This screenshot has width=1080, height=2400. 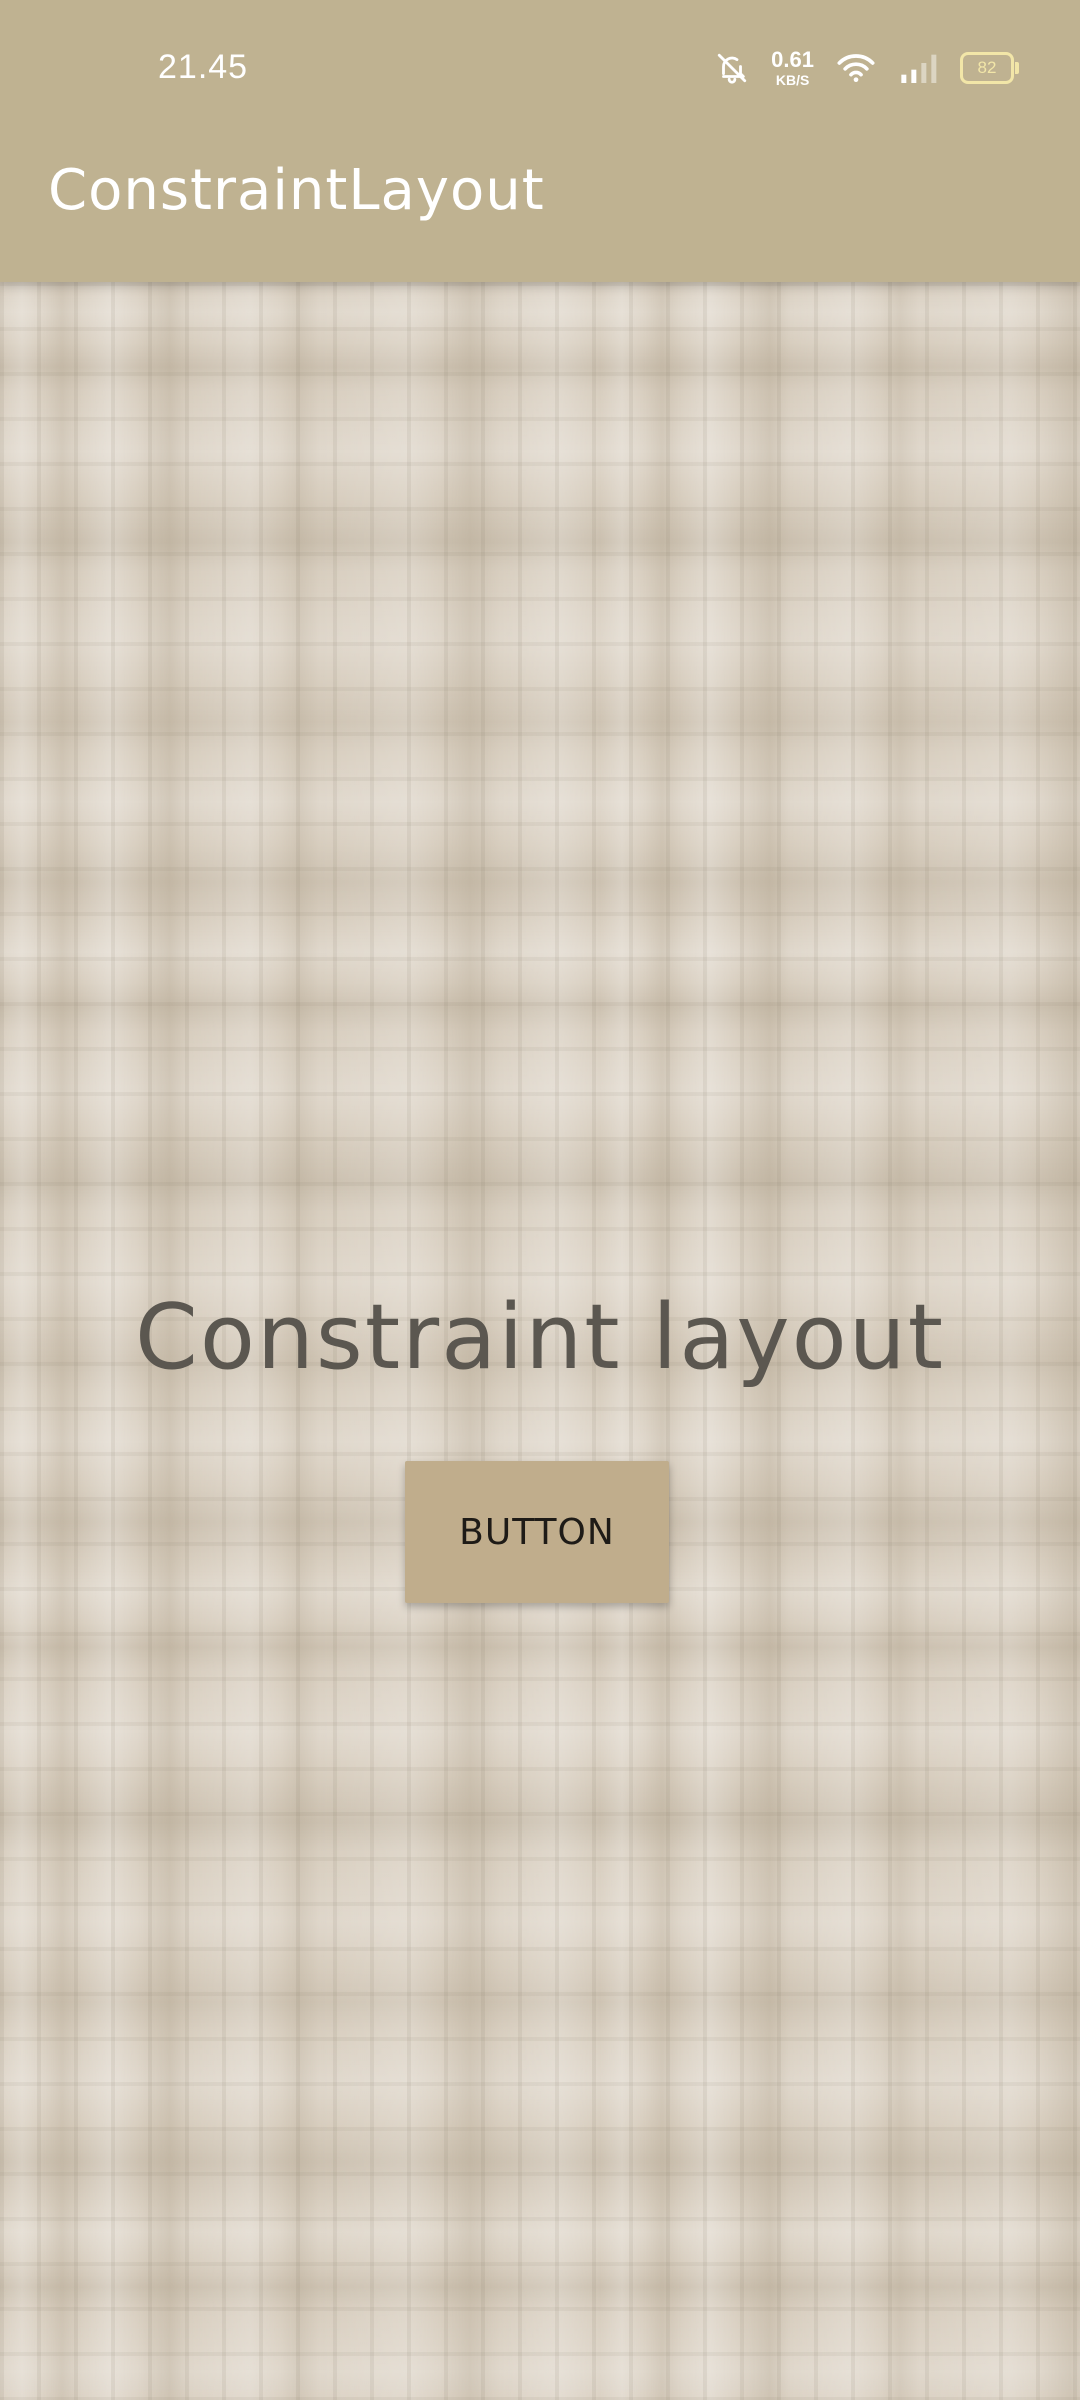 I want to click on net-speed: 0.61 KB/S, so click(x=792, y=67).